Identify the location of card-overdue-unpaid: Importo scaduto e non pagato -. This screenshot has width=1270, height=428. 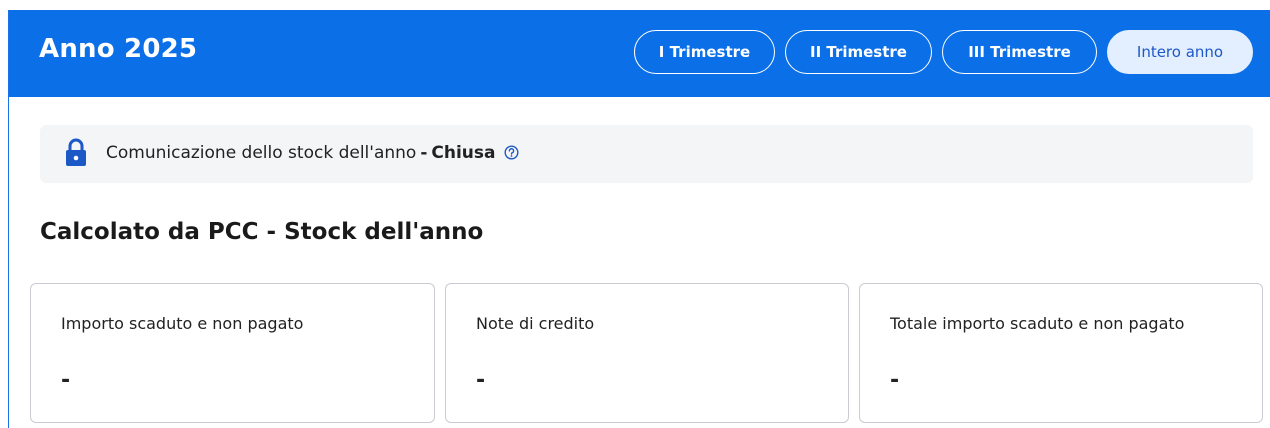
(232, 353).